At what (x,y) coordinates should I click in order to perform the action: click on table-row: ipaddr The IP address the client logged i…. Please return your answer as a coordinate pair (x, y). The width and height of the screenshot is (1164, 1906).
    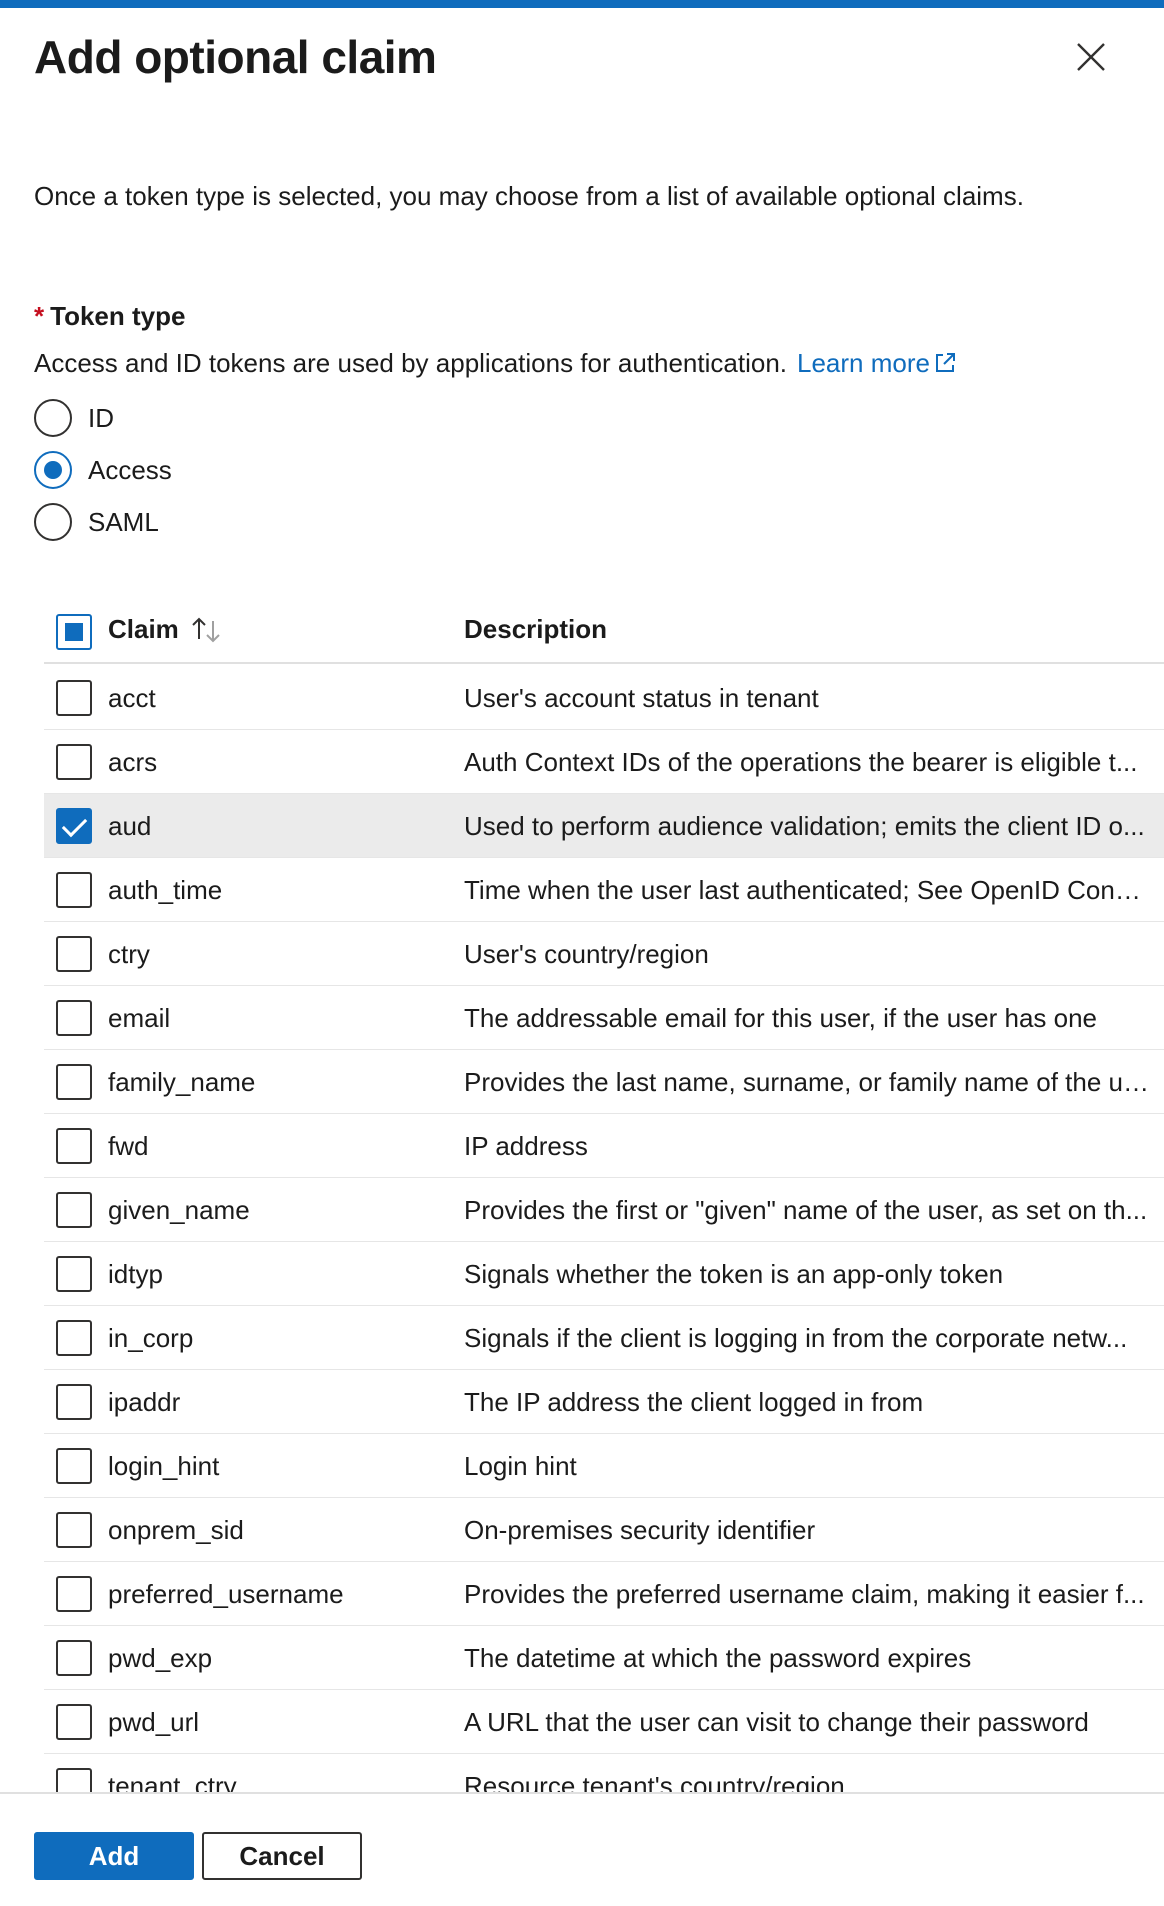
    Looking at the image, I should click on (604, 1402).